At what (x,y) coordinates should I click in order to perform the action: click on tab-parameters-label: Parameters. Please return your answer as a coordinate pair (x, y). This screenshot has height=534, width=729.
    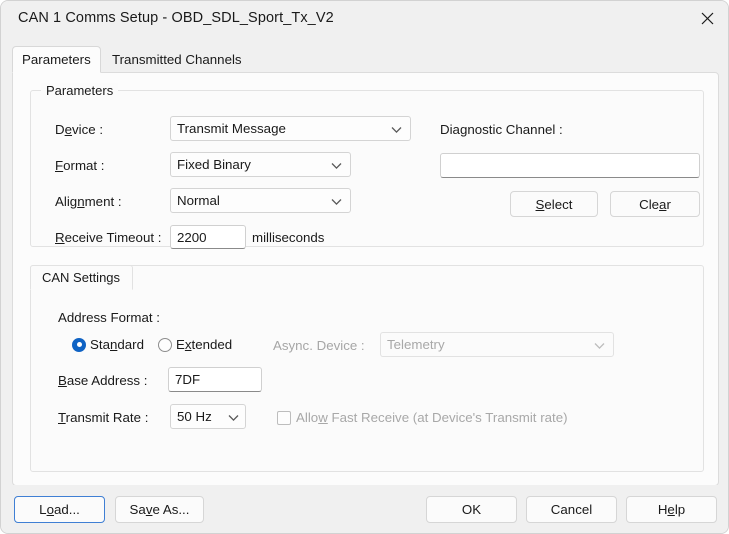
    Looking at the image, I should click on (56, 59).